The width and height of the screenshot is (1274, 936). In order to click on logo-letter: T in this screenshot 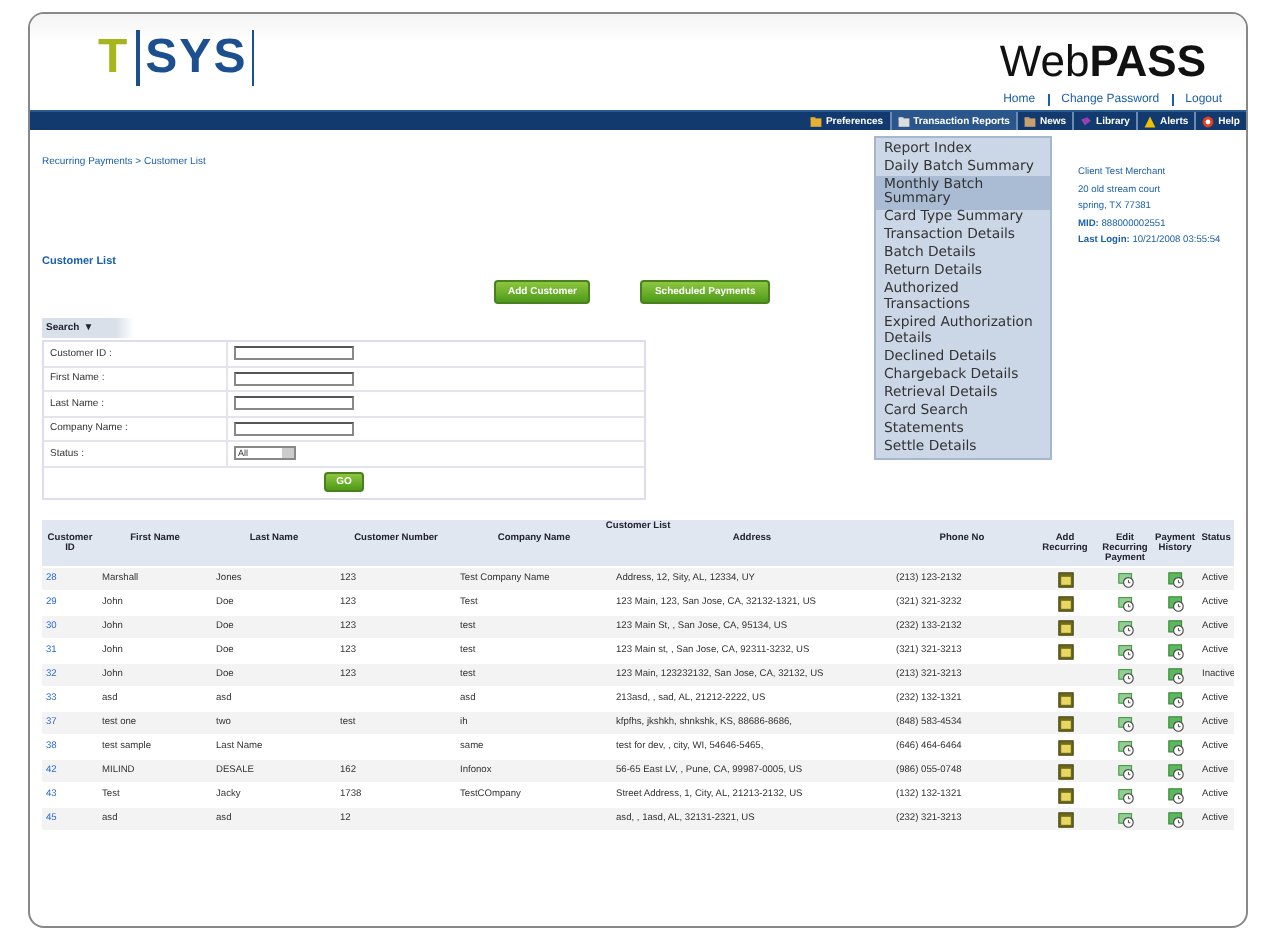, I will do `click(119, 58)`.